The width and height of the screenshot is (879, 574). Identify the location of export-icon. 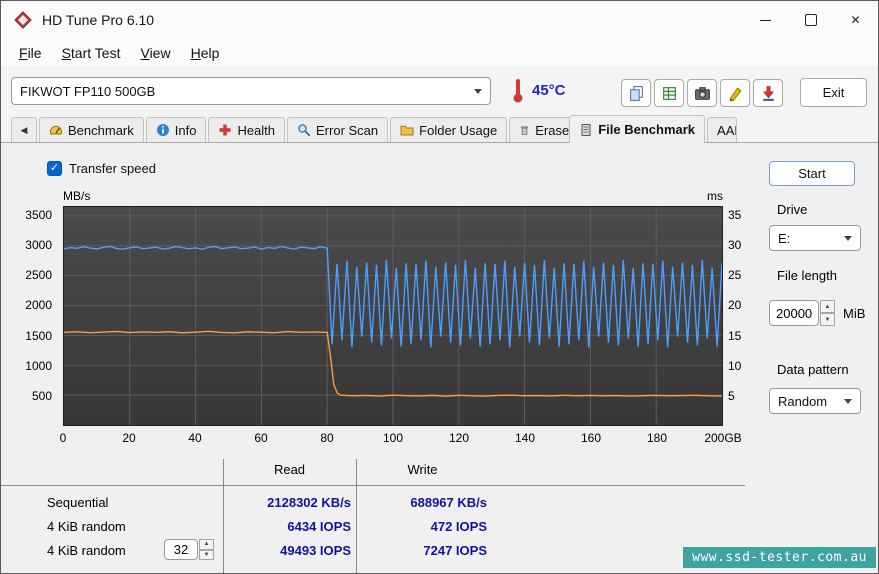
(669, 93).